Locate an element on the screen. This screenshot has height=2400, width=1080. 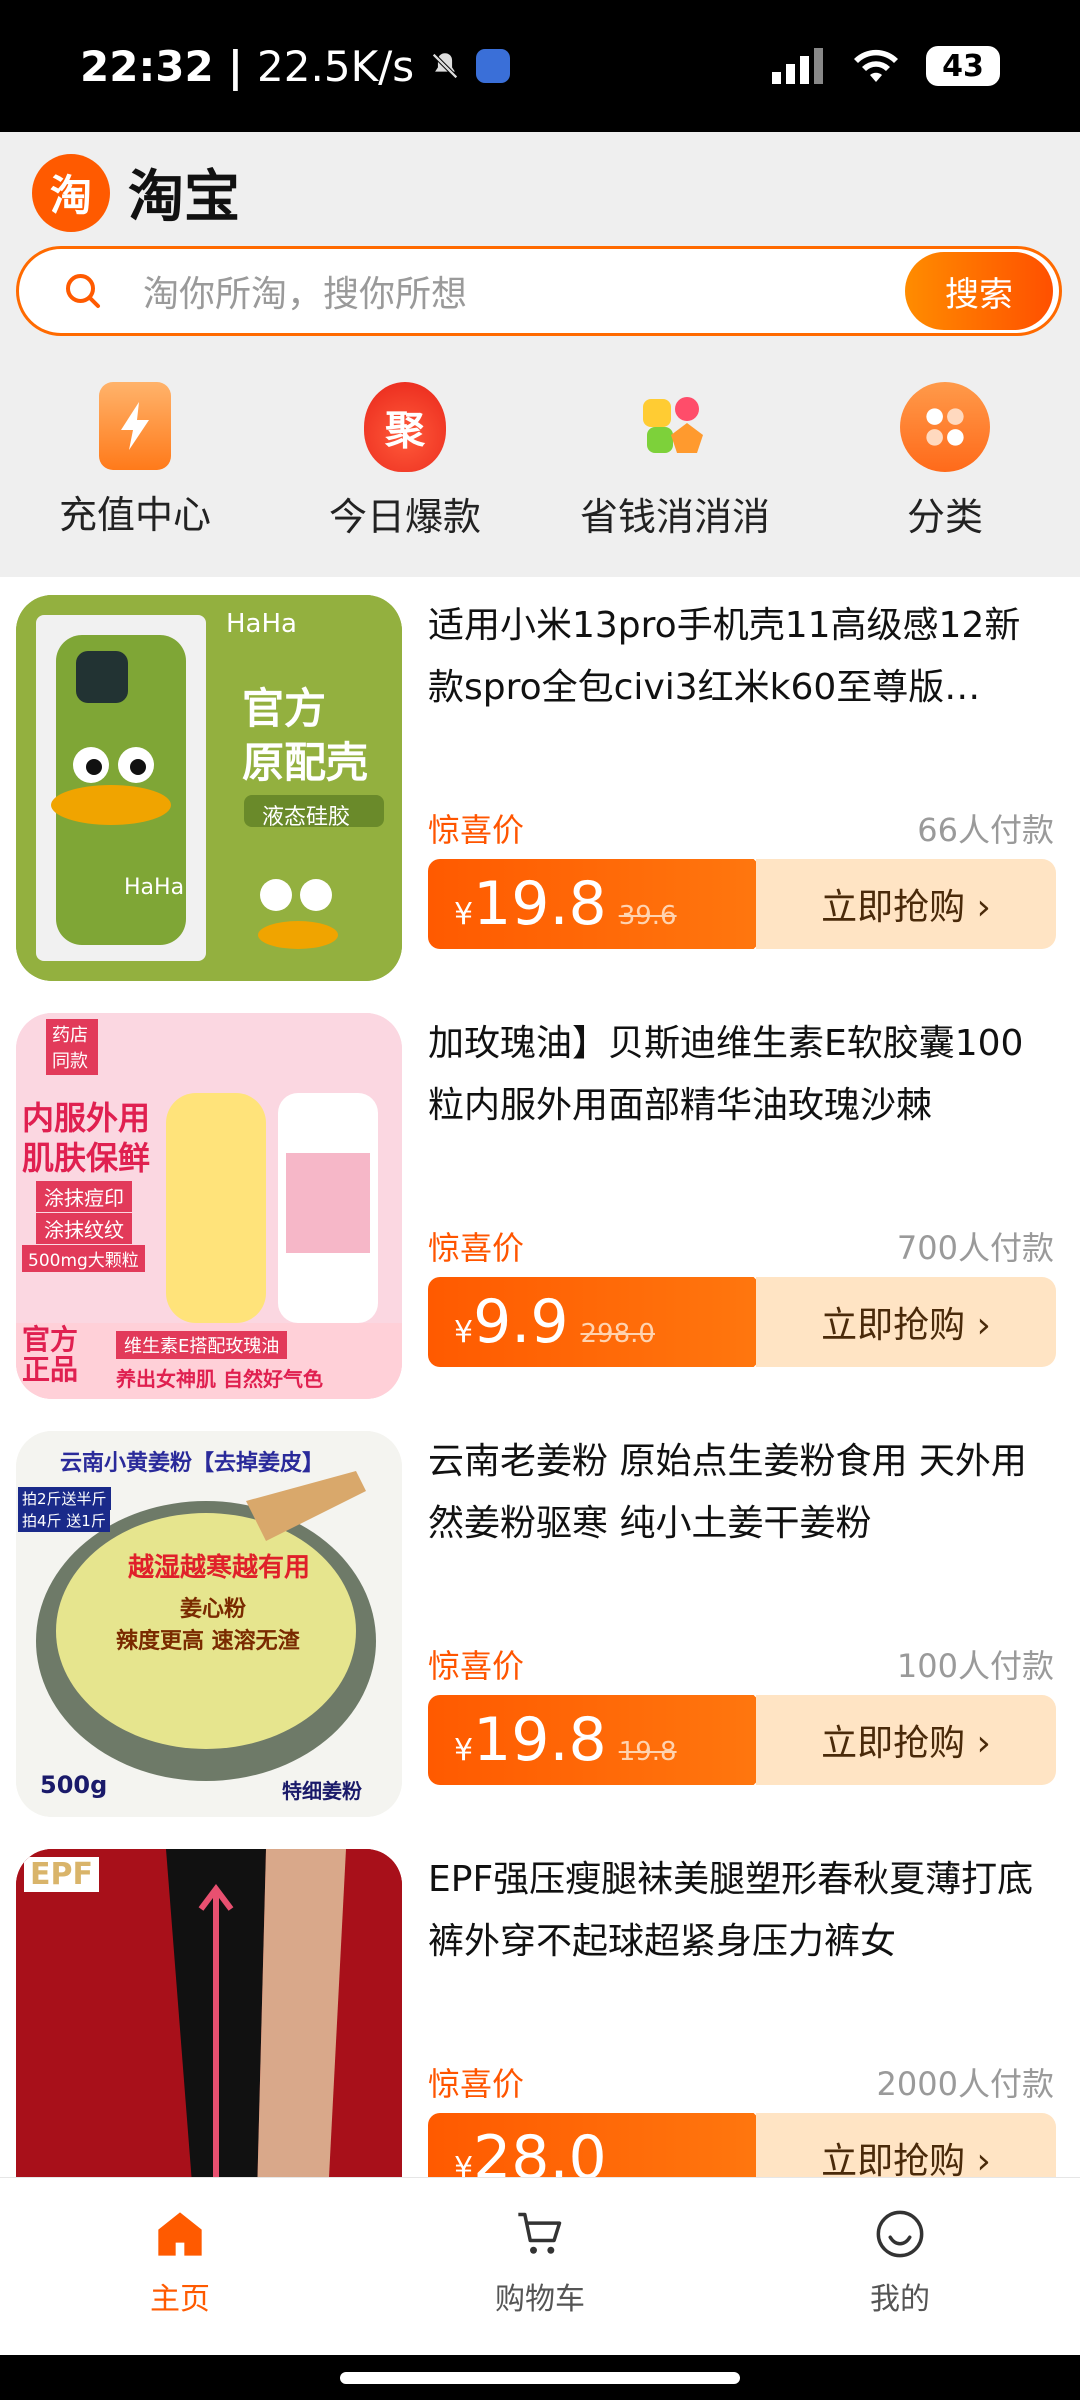
app-icon is located at coordinates (493, 66).